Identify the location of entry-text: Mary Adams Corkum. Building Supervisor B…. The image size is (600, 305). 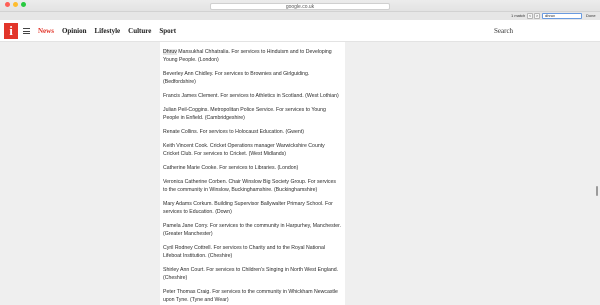
(248, 208).